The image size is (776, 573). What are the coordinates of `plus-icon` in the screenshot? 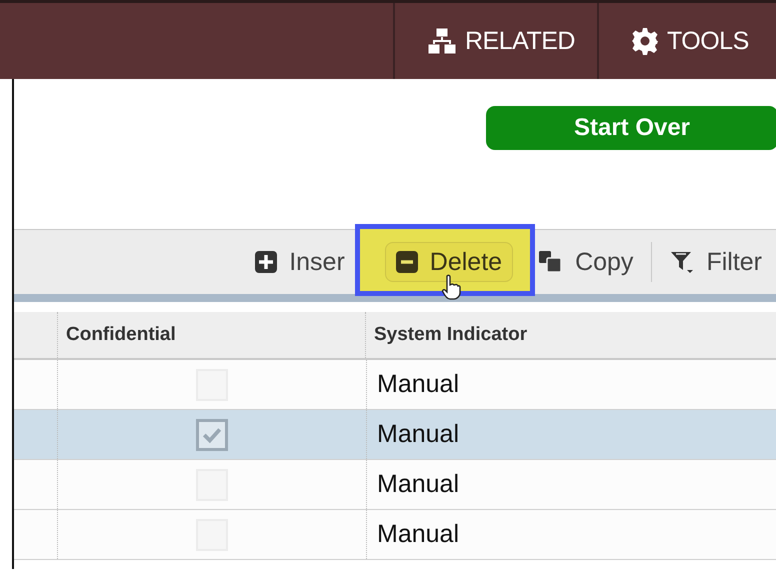 It's located at (266, 262).